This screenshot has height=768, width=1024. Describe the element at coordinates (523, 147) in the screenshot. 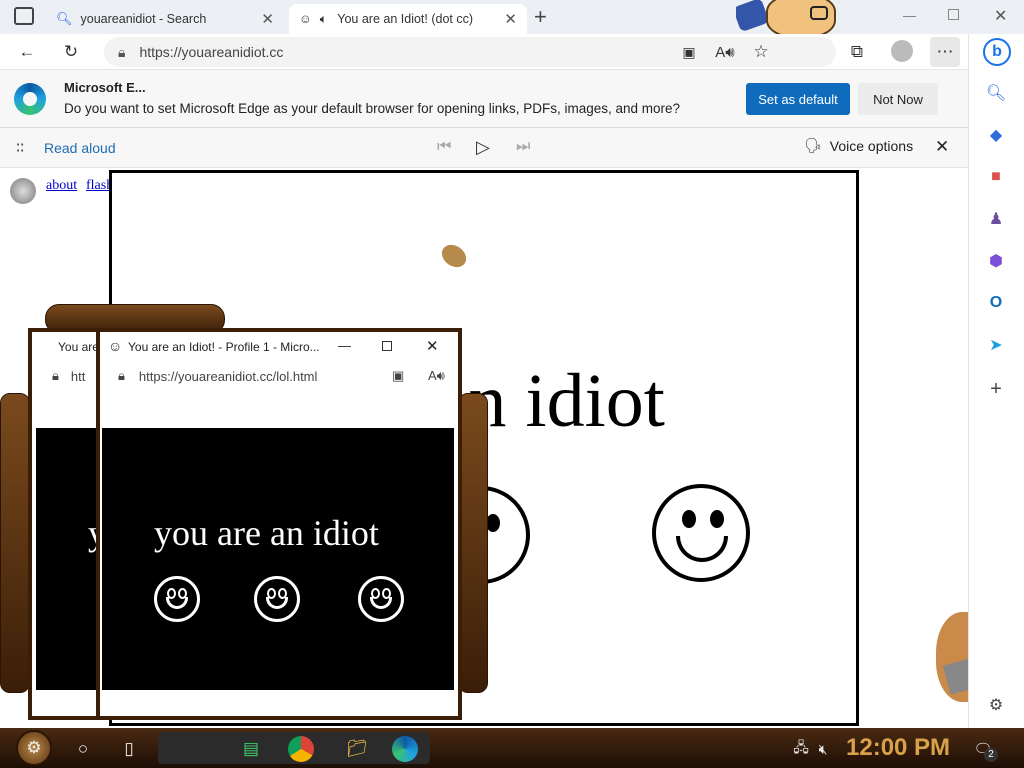

I see `next-paragraph-icon: ⏭︎` at that location.